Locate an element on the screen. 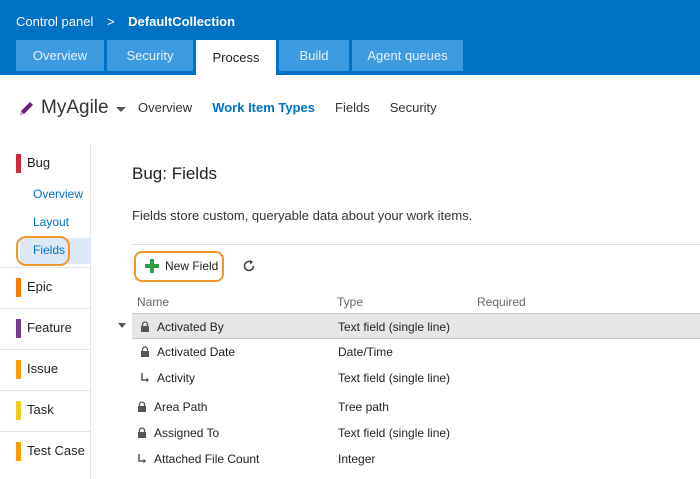  test-case-color-bar is located at coordinates (18, 451).